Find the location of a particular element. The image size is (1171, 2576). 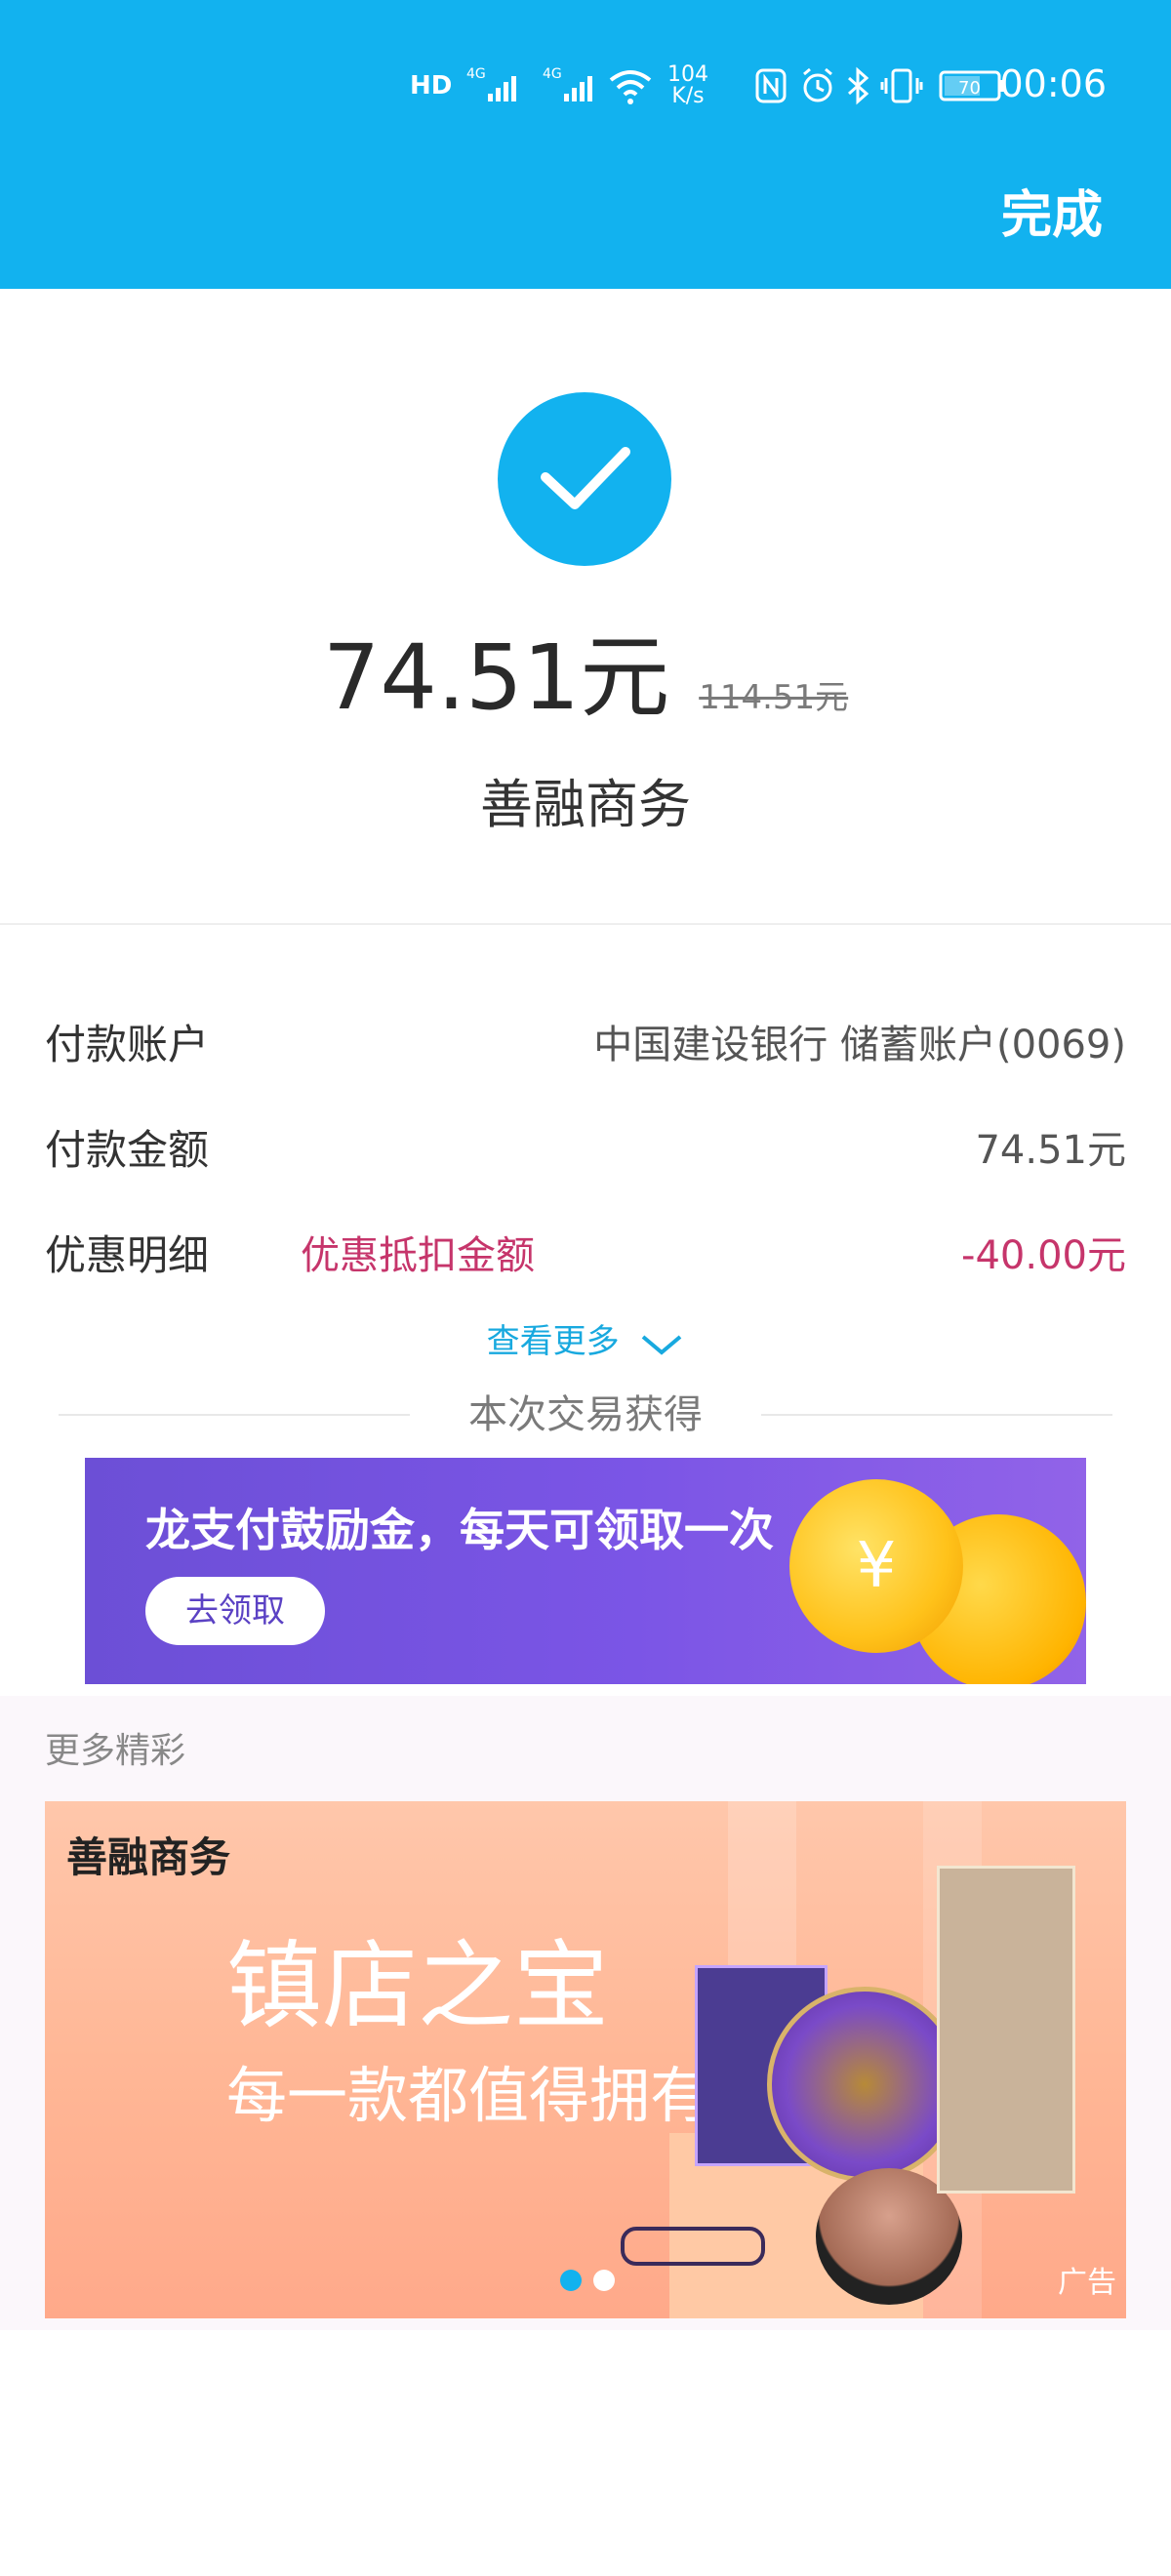

product-tin-icon is located at coordinates (864, 2084).